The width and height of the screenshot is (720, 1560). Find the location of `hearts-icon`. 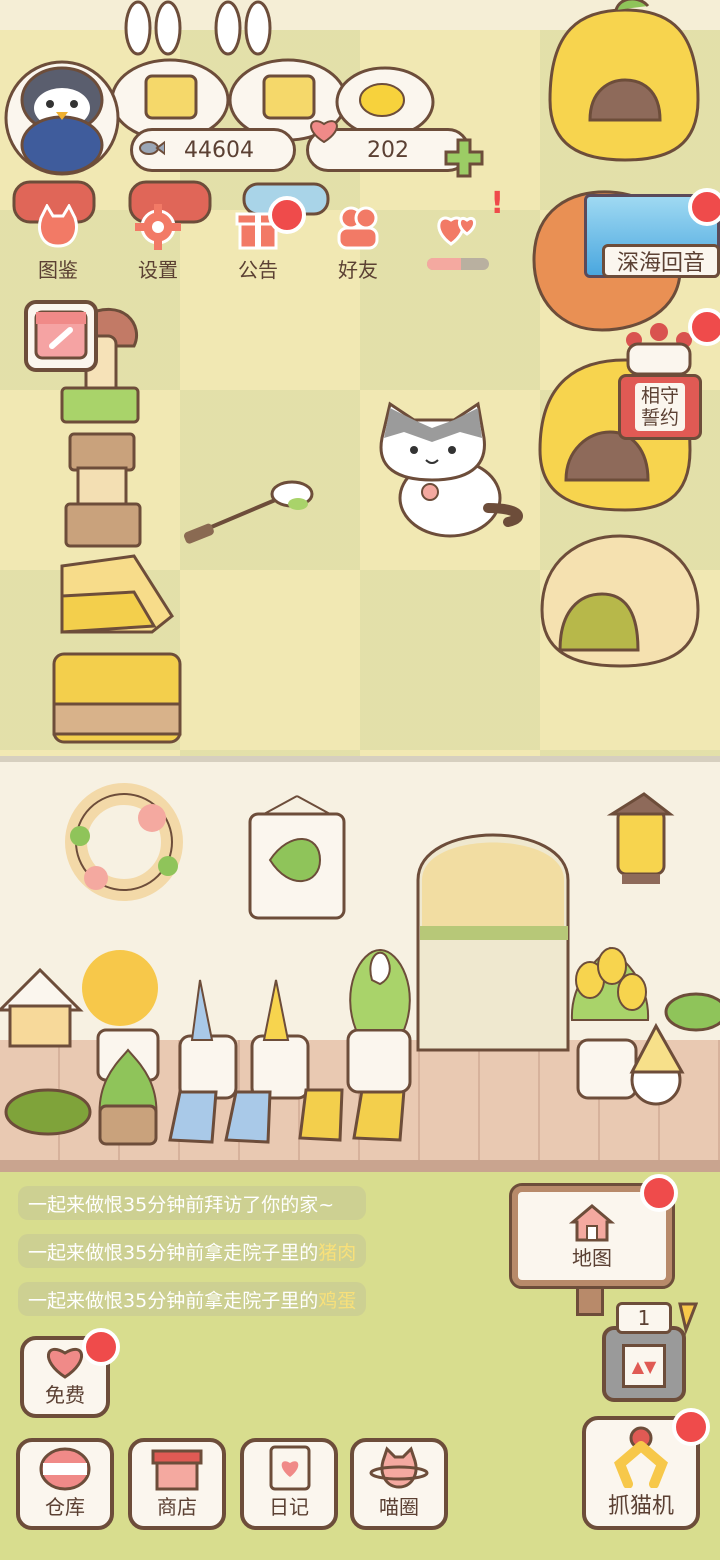

hearts-icon is located at coordinates (456, 231).